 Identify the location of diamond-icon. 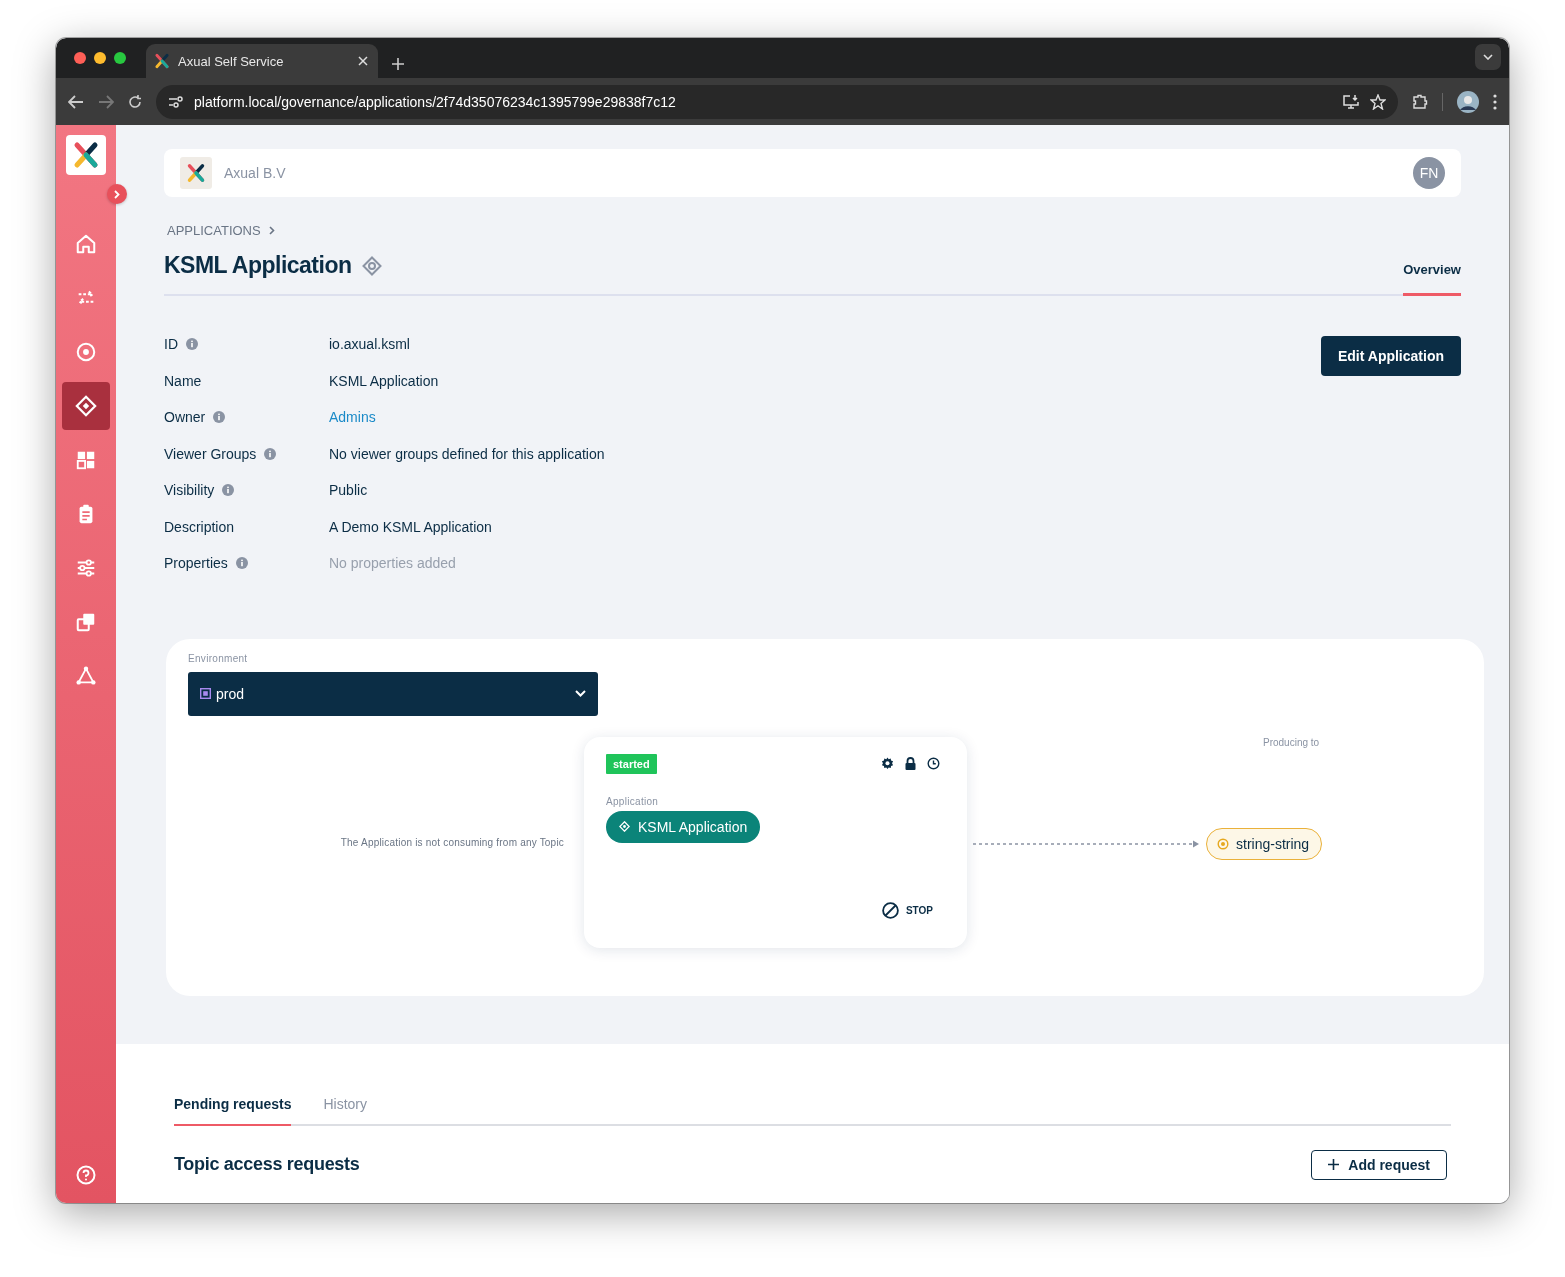
(86, 406).